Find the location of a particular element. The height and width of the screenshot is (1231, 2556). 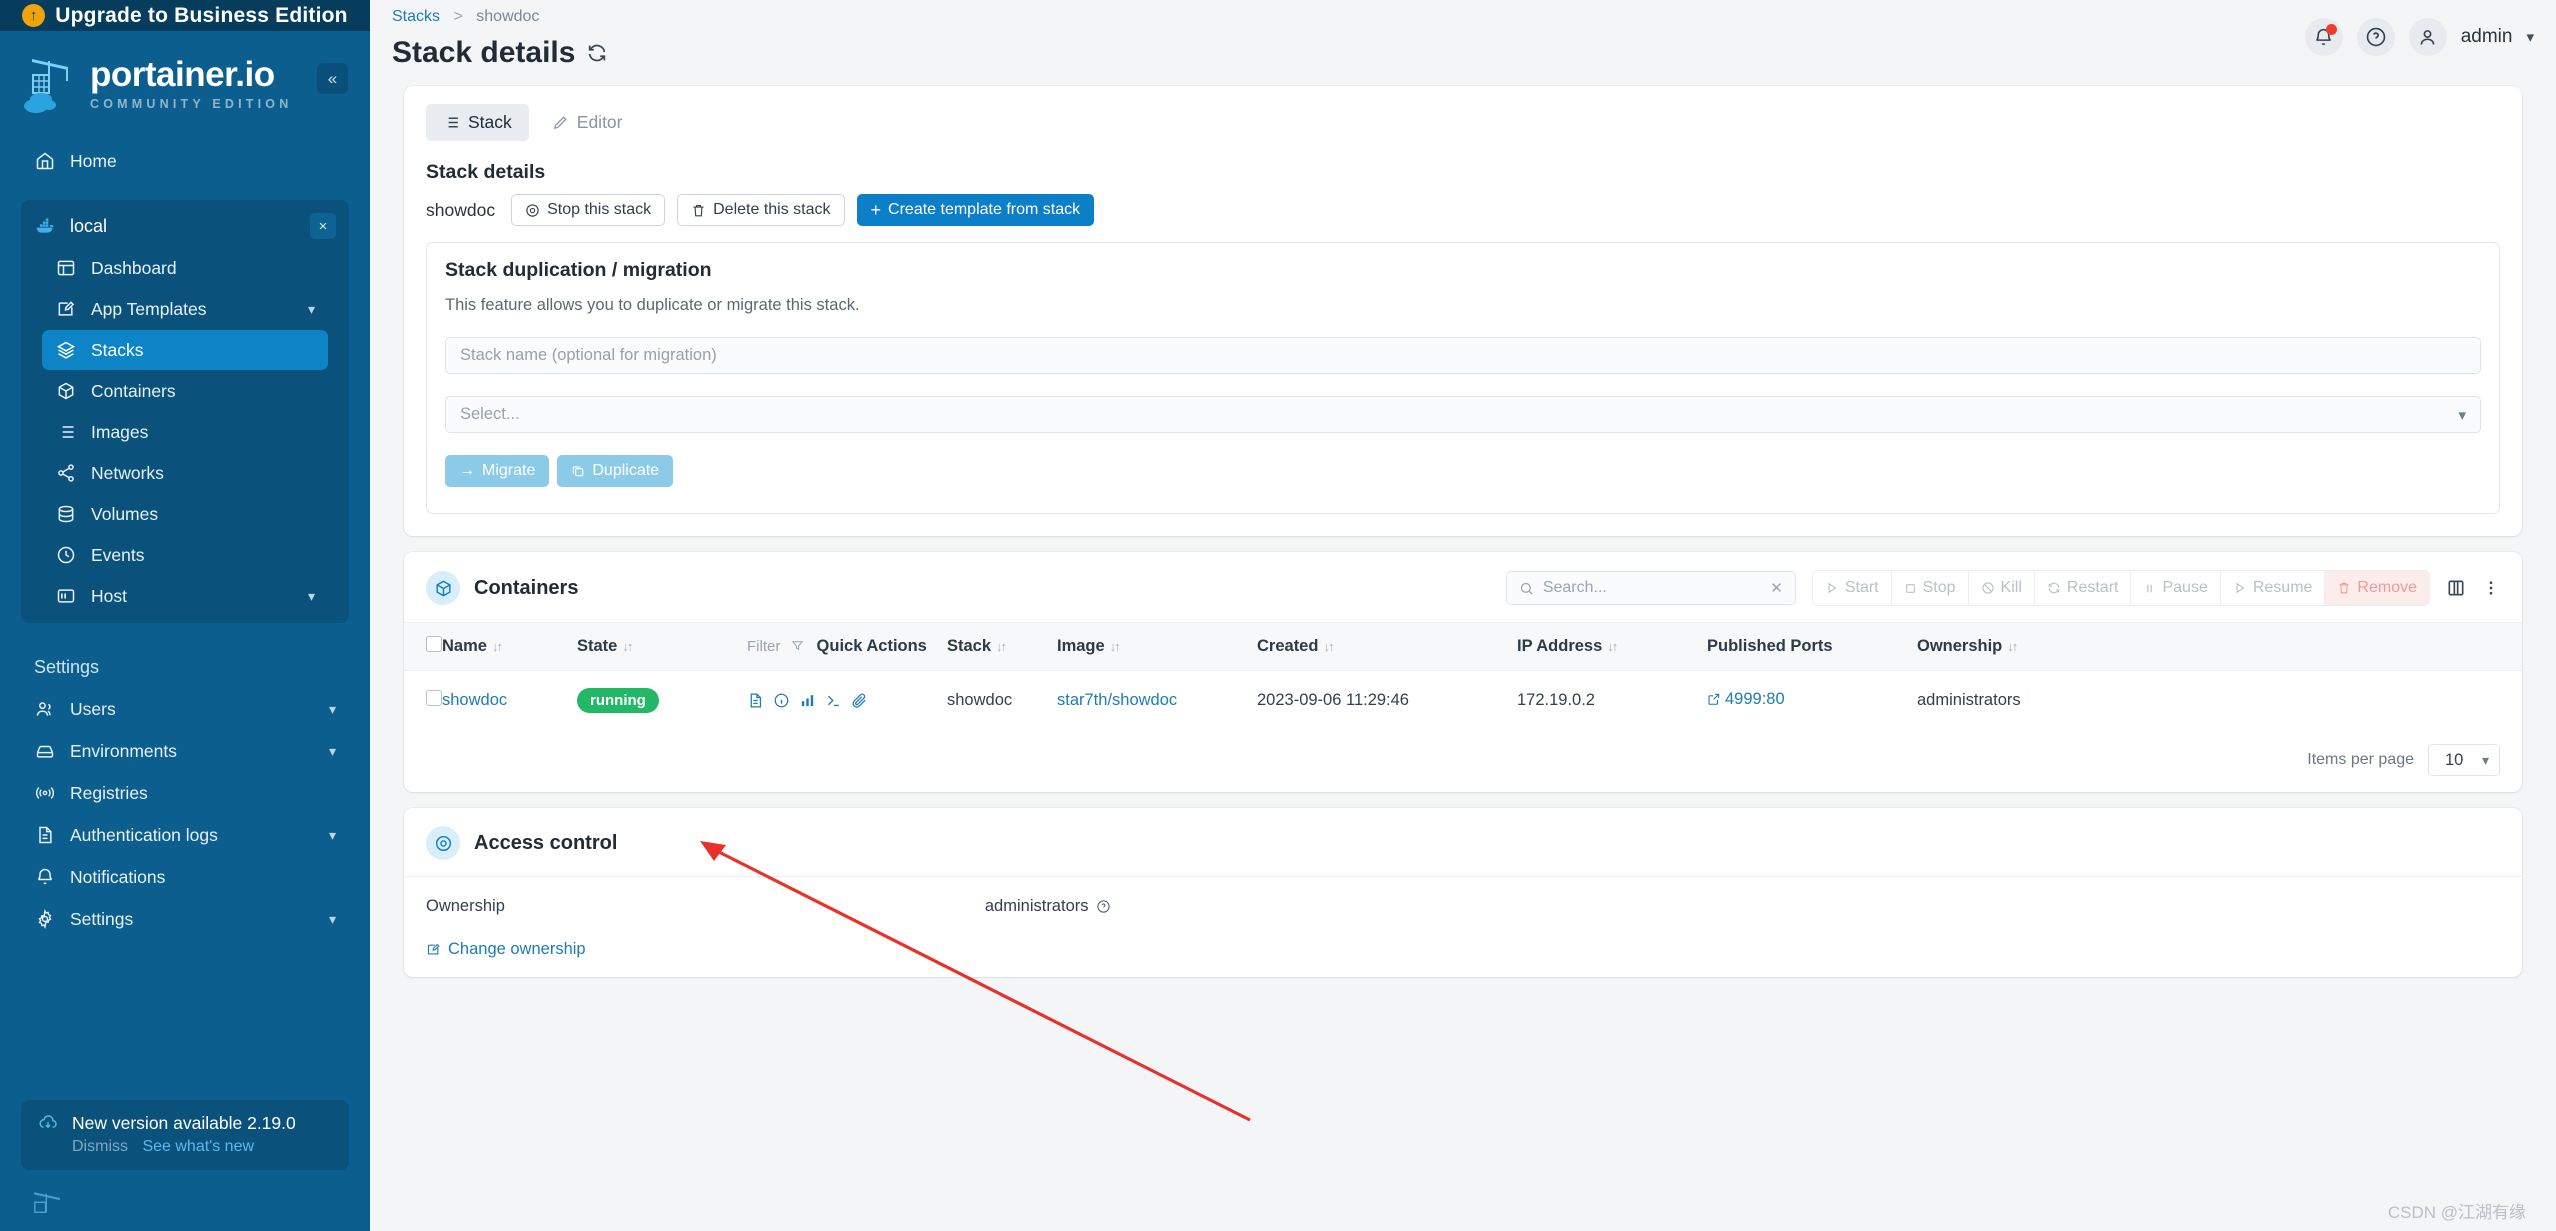

notification-badge is located at coordinates (2331, 29).